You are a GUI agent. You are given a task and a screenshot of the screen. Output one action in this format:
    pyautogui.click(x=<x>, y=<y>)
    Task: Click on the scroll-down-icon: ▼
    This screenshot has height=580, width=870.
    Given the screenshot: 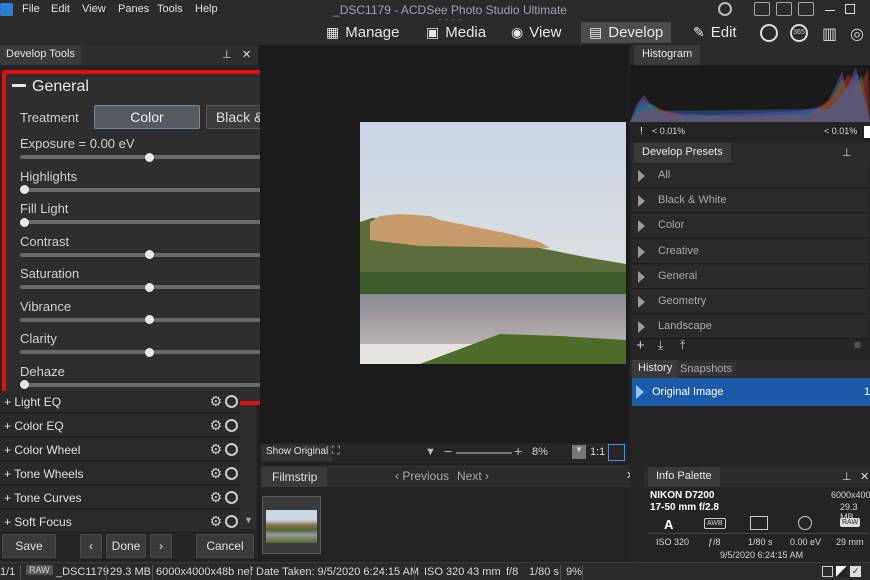 What is the action you would take?
    pyautogui.click(x=248, y=520)
    